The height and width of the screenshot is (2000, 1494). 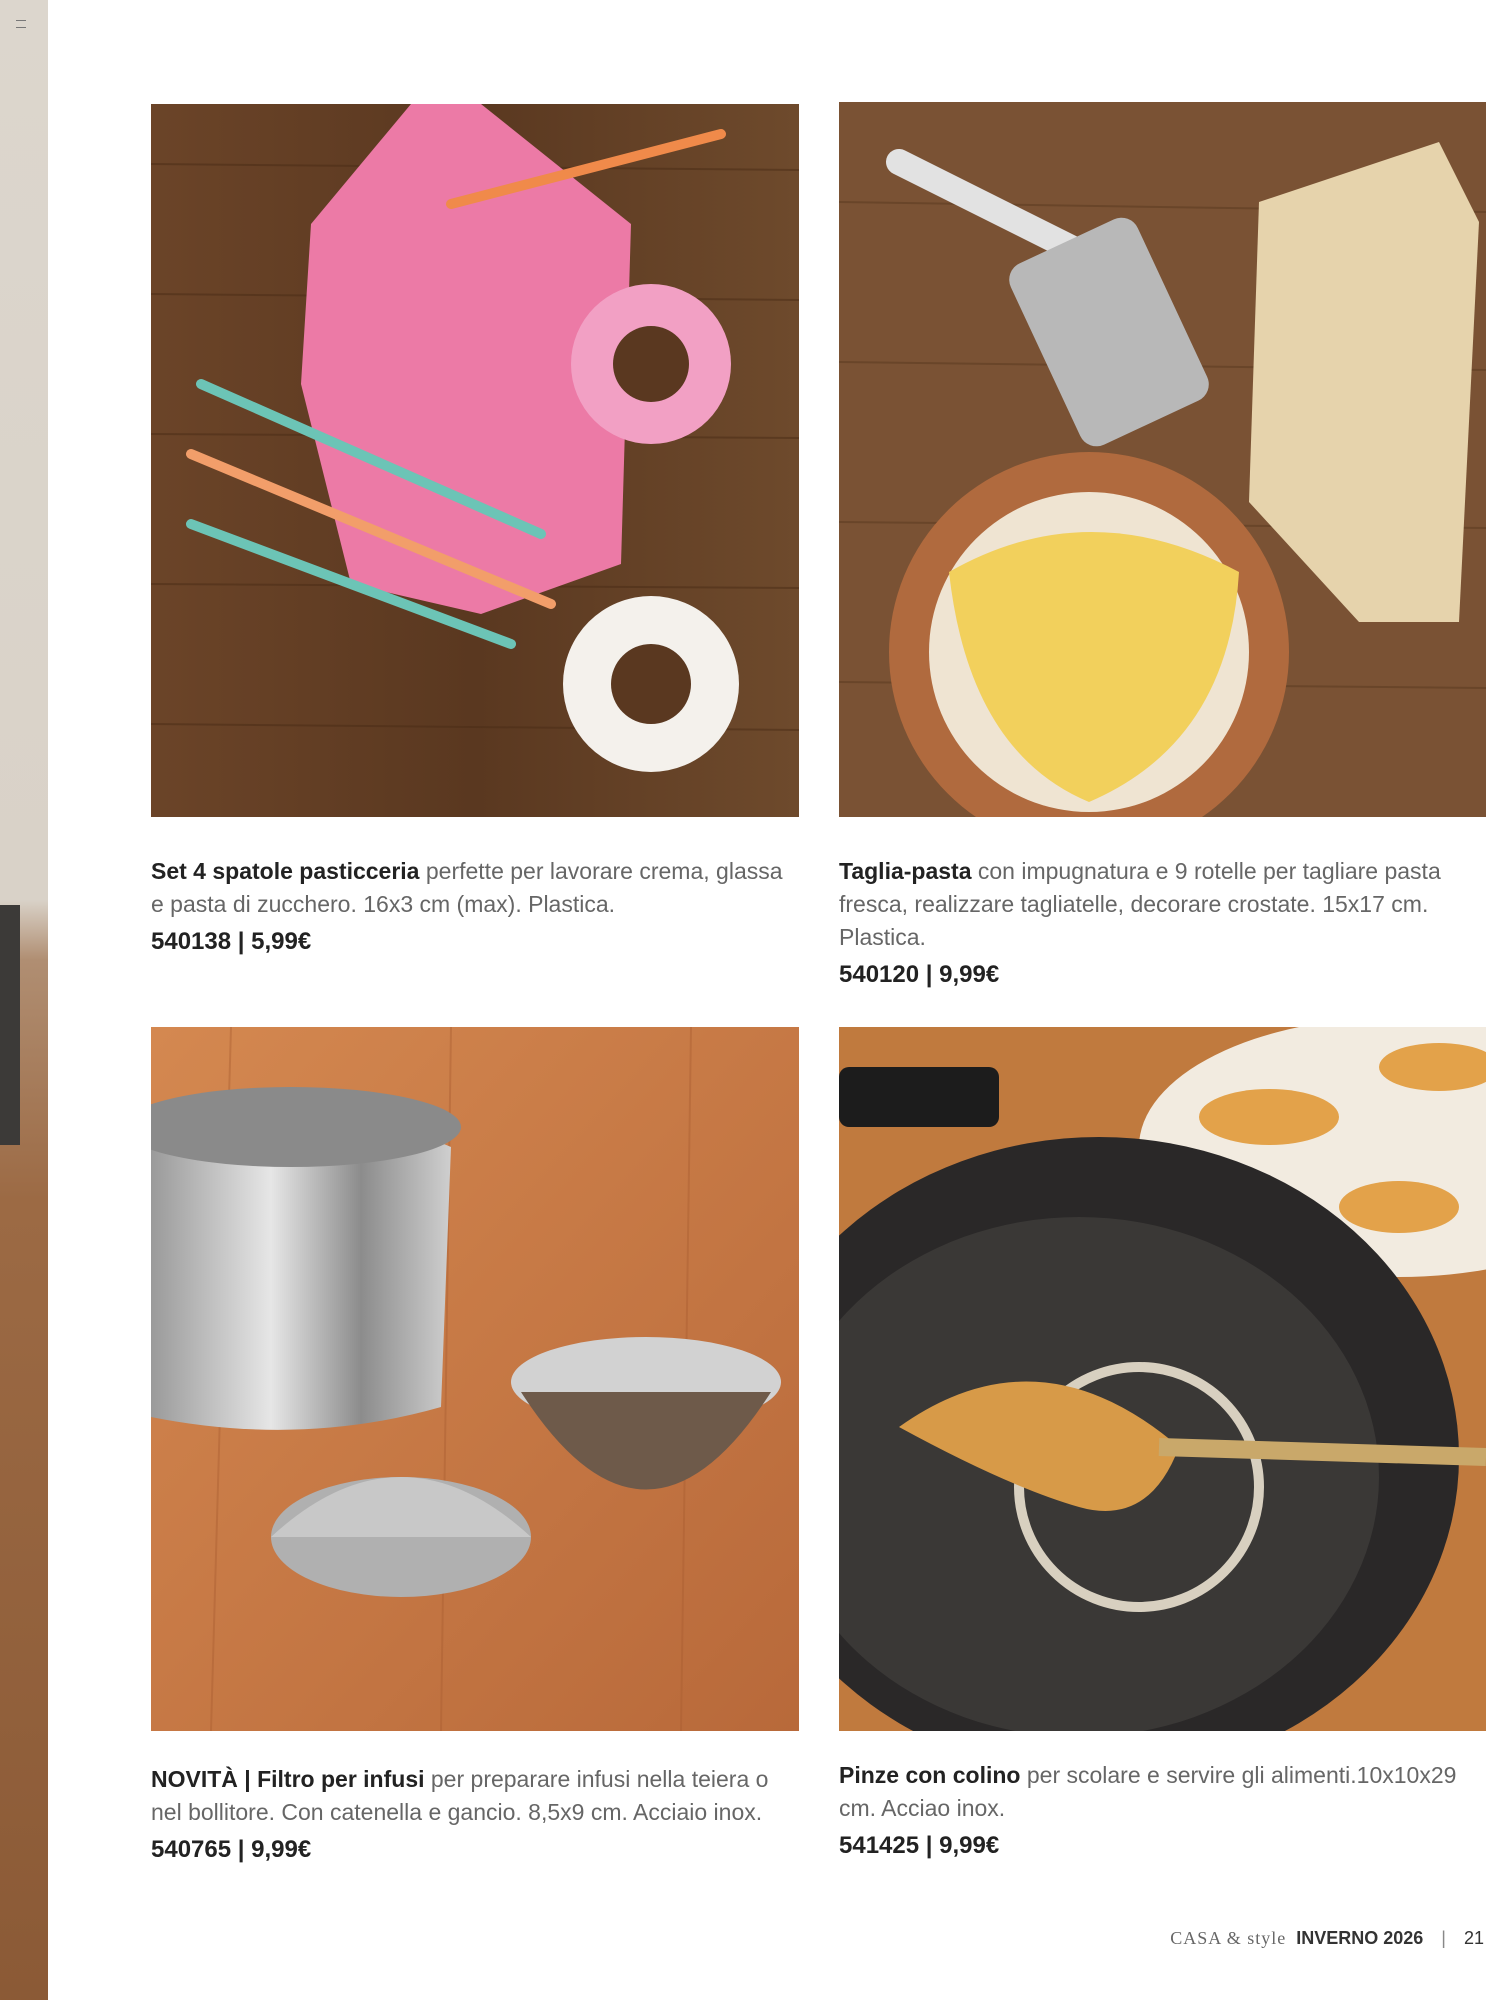 What do you see at coordinates (1360, 1938) in the screenshot?
I see `catalog-season: INVERNO 2026` at bounding box center [1360, 1938].